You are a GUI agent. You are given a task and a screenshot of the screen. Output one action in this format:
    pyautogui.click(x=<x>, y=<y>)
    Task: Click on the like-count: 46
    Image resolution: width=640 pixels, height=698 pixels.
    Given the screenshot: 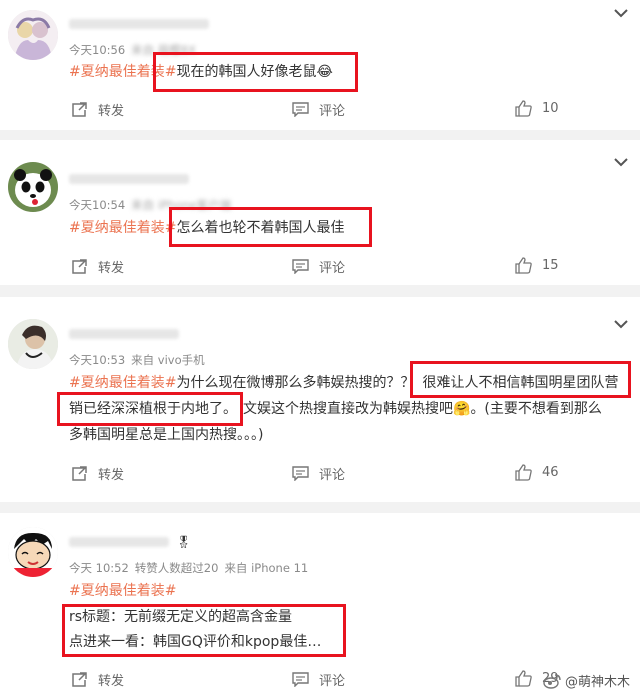 What is the action you would take?
    pyautogui.click(x=550, y=472)
    